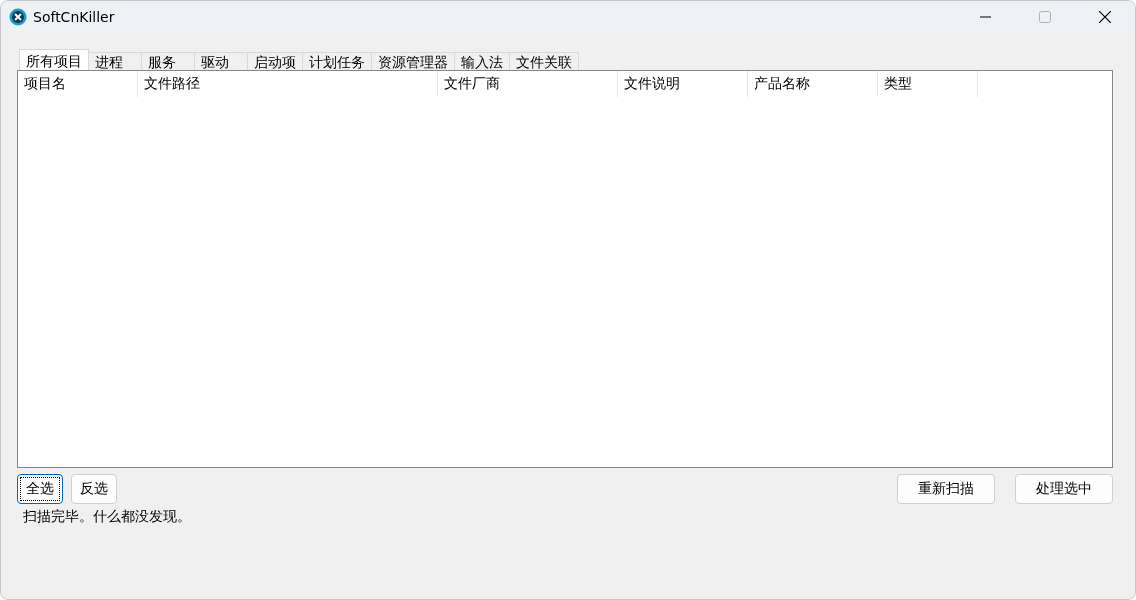  Describe the element at coordinates (413, 61) in the screenshot. I see `tab: 资源管理器` at that location.